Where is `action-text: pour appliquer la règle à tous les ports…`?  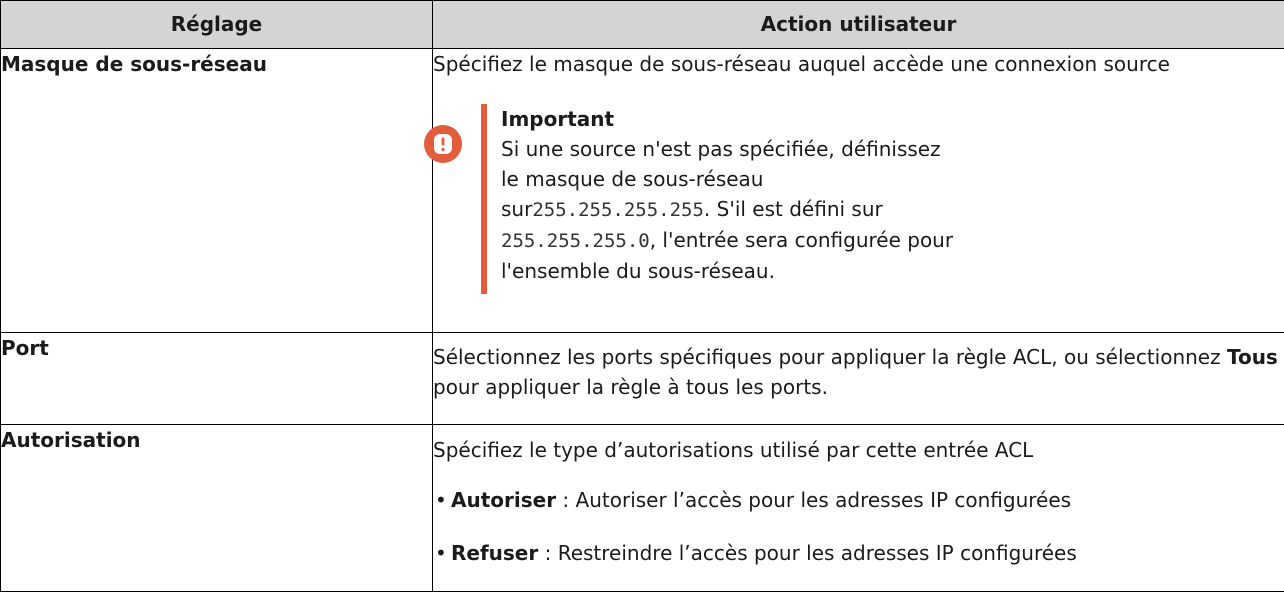
action-text: pour appliquer la règle à tous les ports… is located at coordinates (630, 387).